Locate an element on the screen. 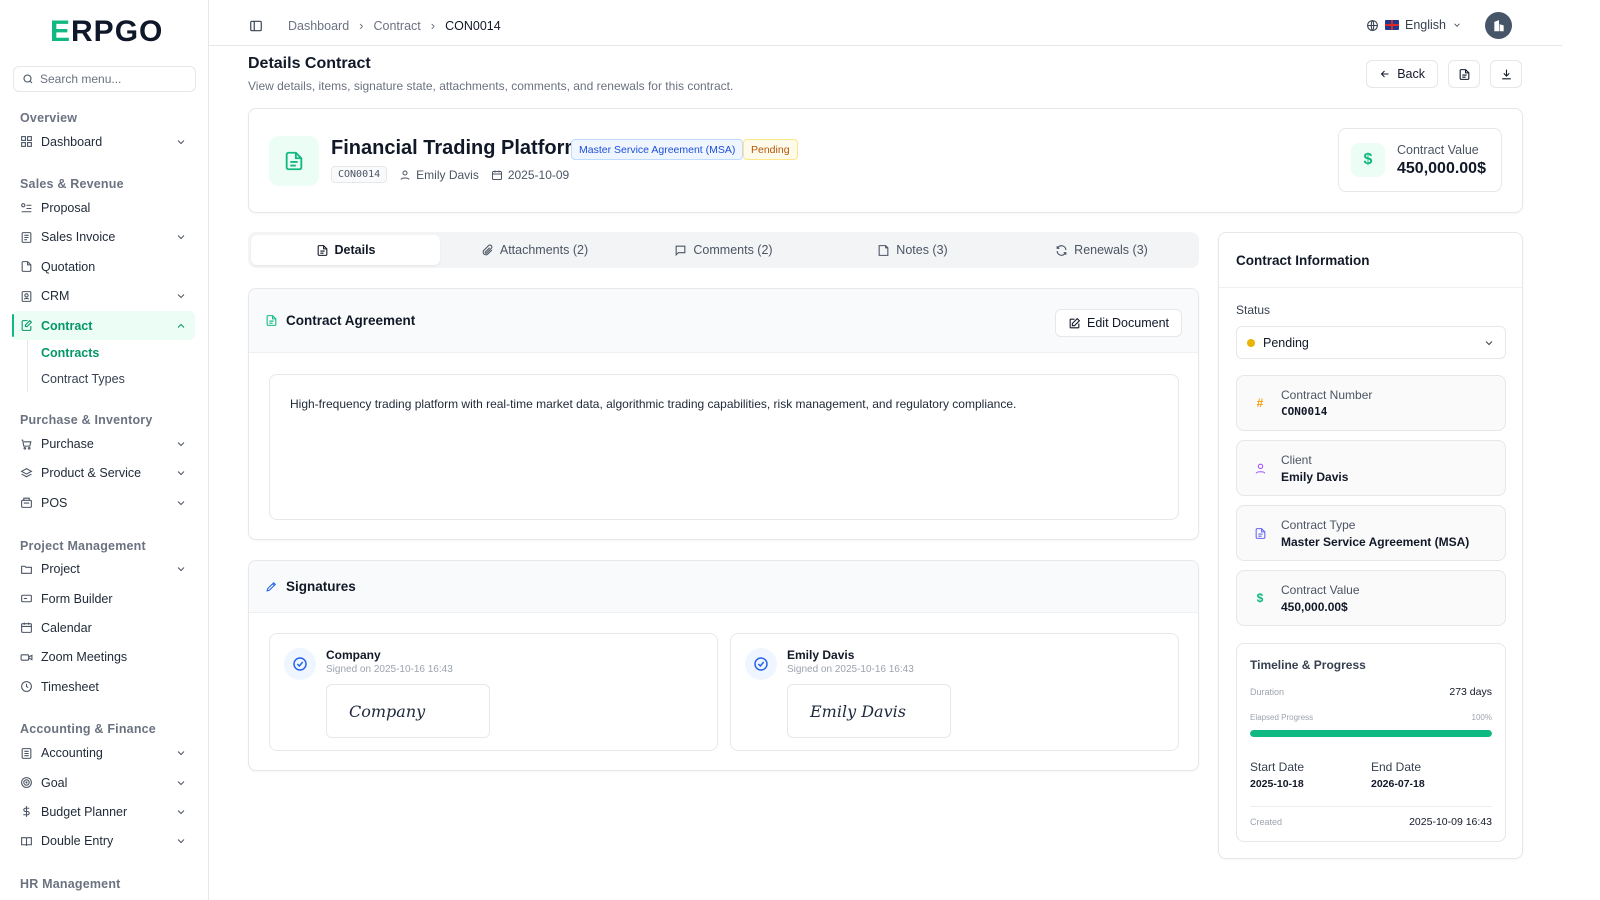 The image size is (1600, 900). search-menu-input is located at coordinates (115, 79).